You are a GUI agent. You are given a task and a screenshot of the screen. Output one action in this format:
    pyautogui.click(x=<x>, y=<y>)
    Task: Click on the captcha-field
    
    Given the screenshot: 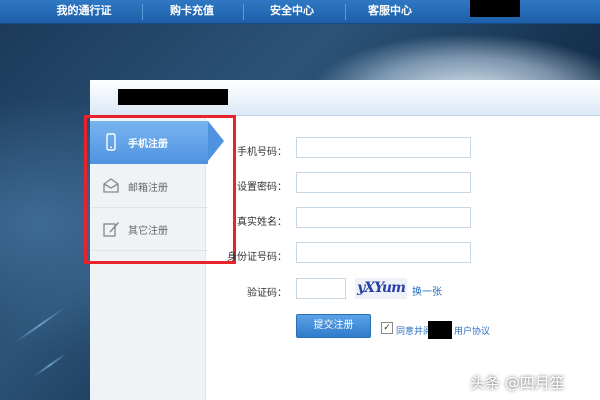 What is the action you would take?
    pyautogui.click(x=321, y=288)
    